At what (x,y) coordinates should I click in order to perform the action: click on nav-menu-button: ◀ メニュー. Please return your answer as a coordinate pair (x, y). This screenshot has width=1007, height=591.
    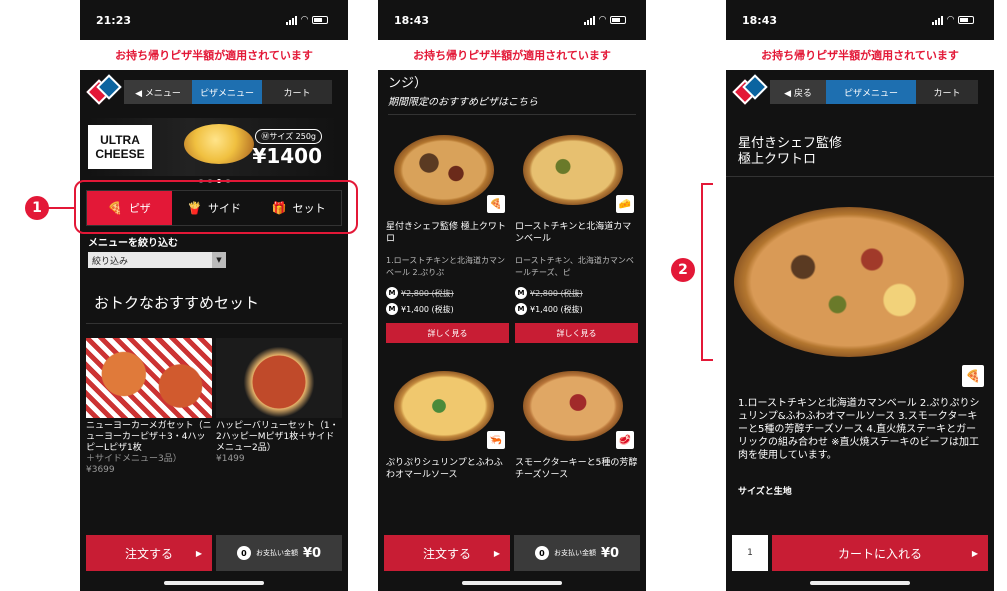
    Looking at the image, I should click on (158, 92).